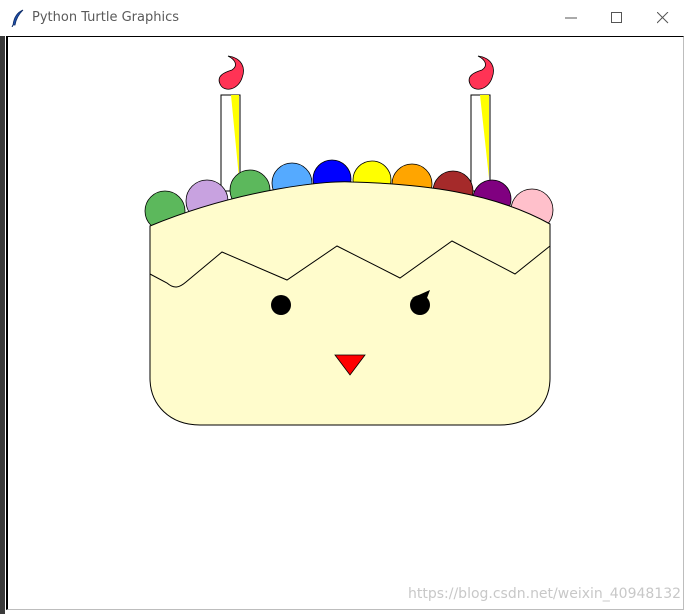  I want to click on title-bar: Python Turtle Graphics, so click(344, 18).